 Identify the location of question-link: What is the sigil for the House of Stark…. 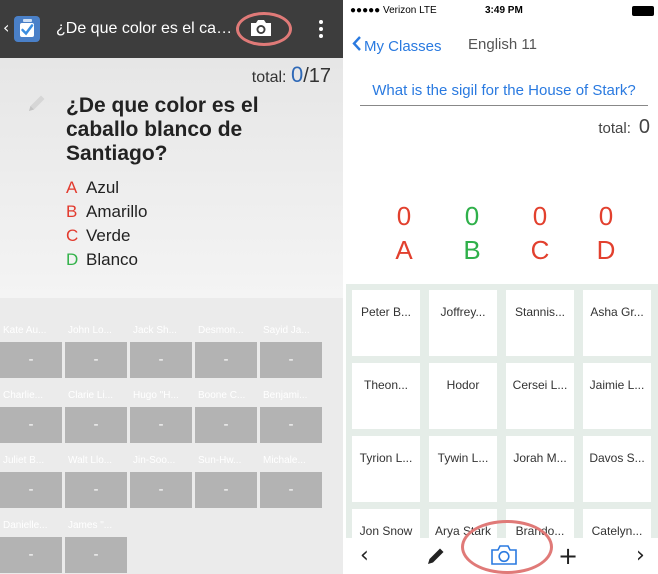
(504, 94).